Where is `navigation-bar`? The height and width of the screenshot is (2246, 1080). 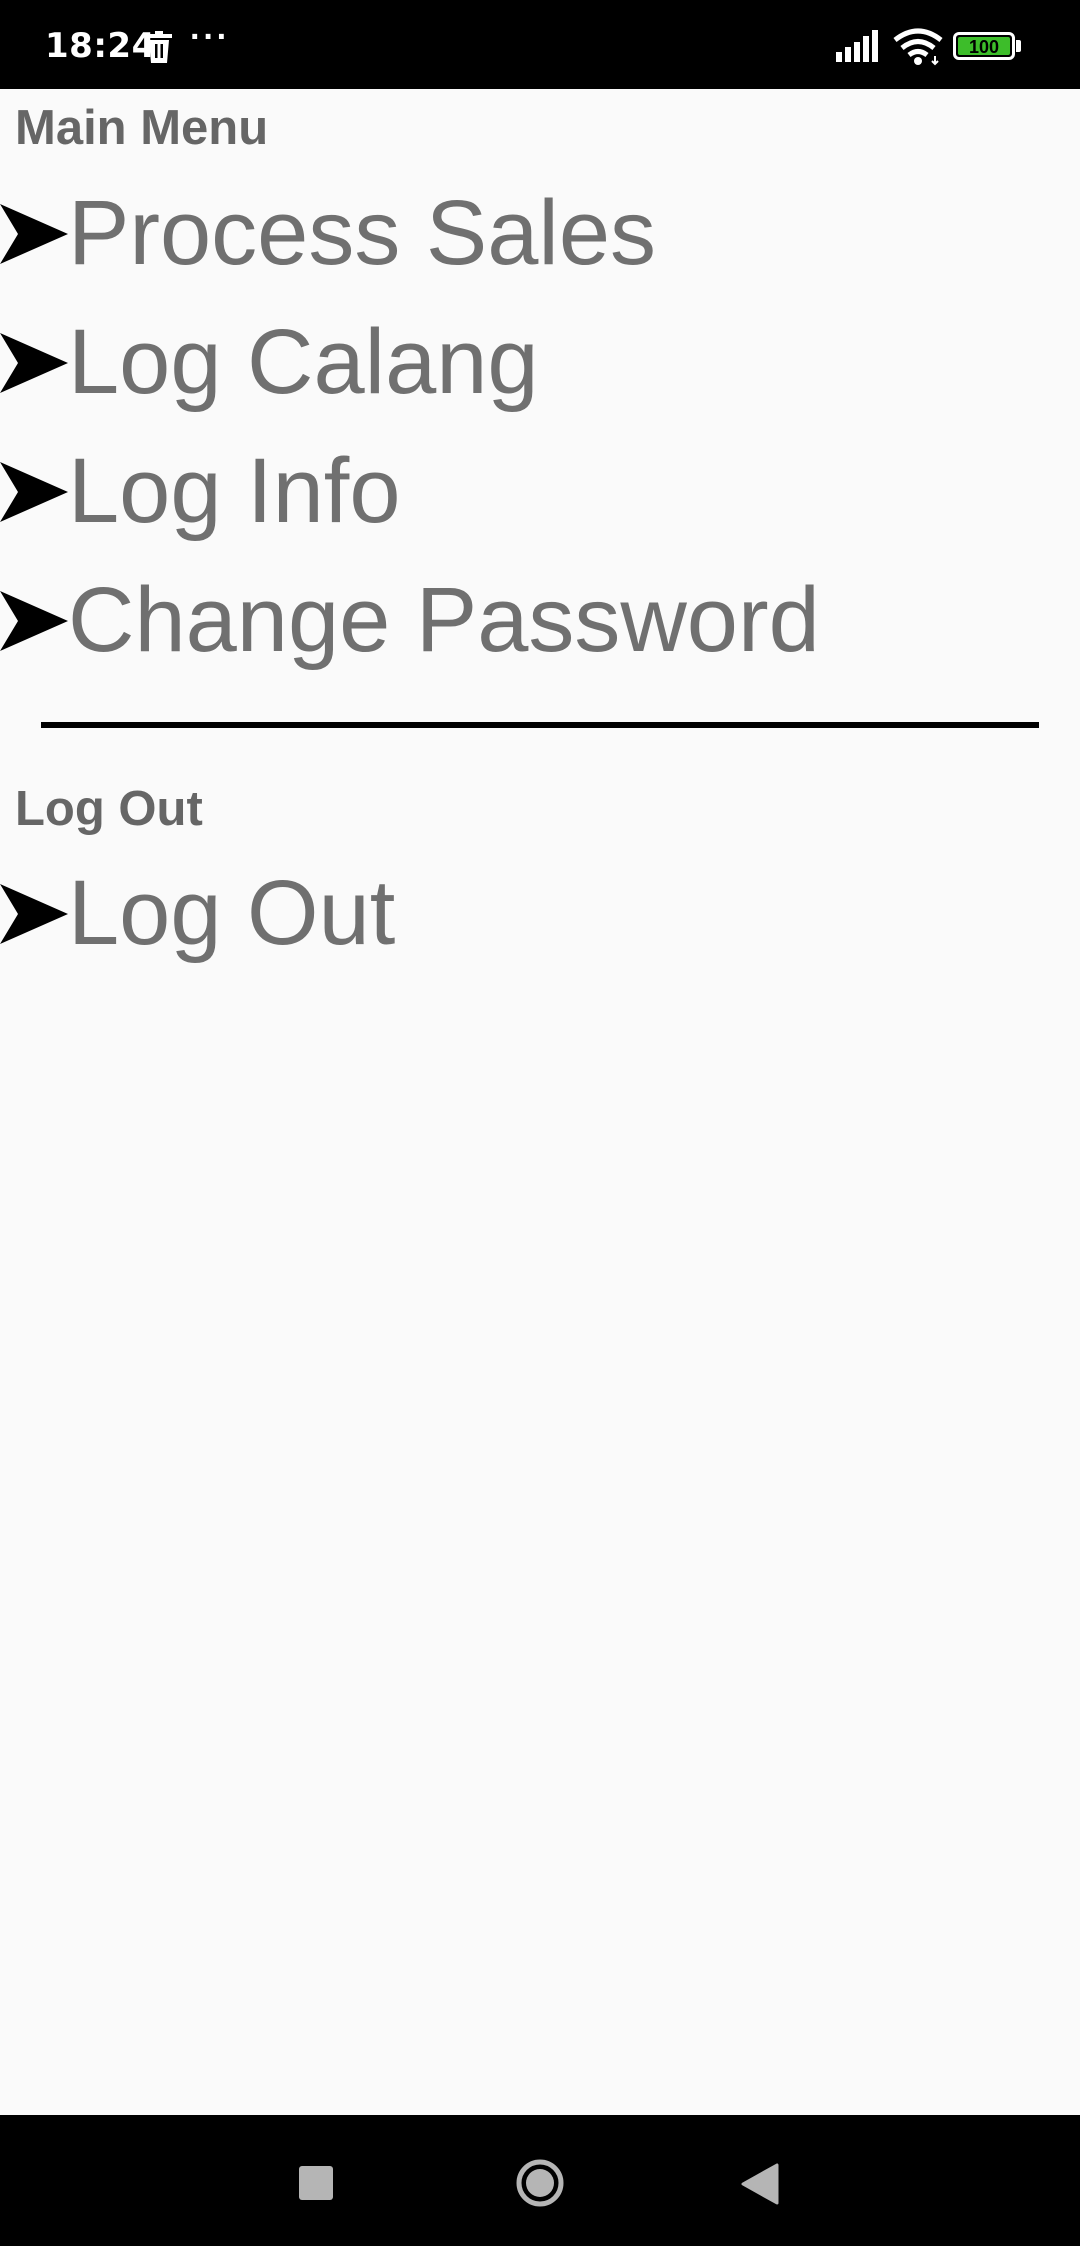 navigation-bar is located at coordinates (540, 2180).